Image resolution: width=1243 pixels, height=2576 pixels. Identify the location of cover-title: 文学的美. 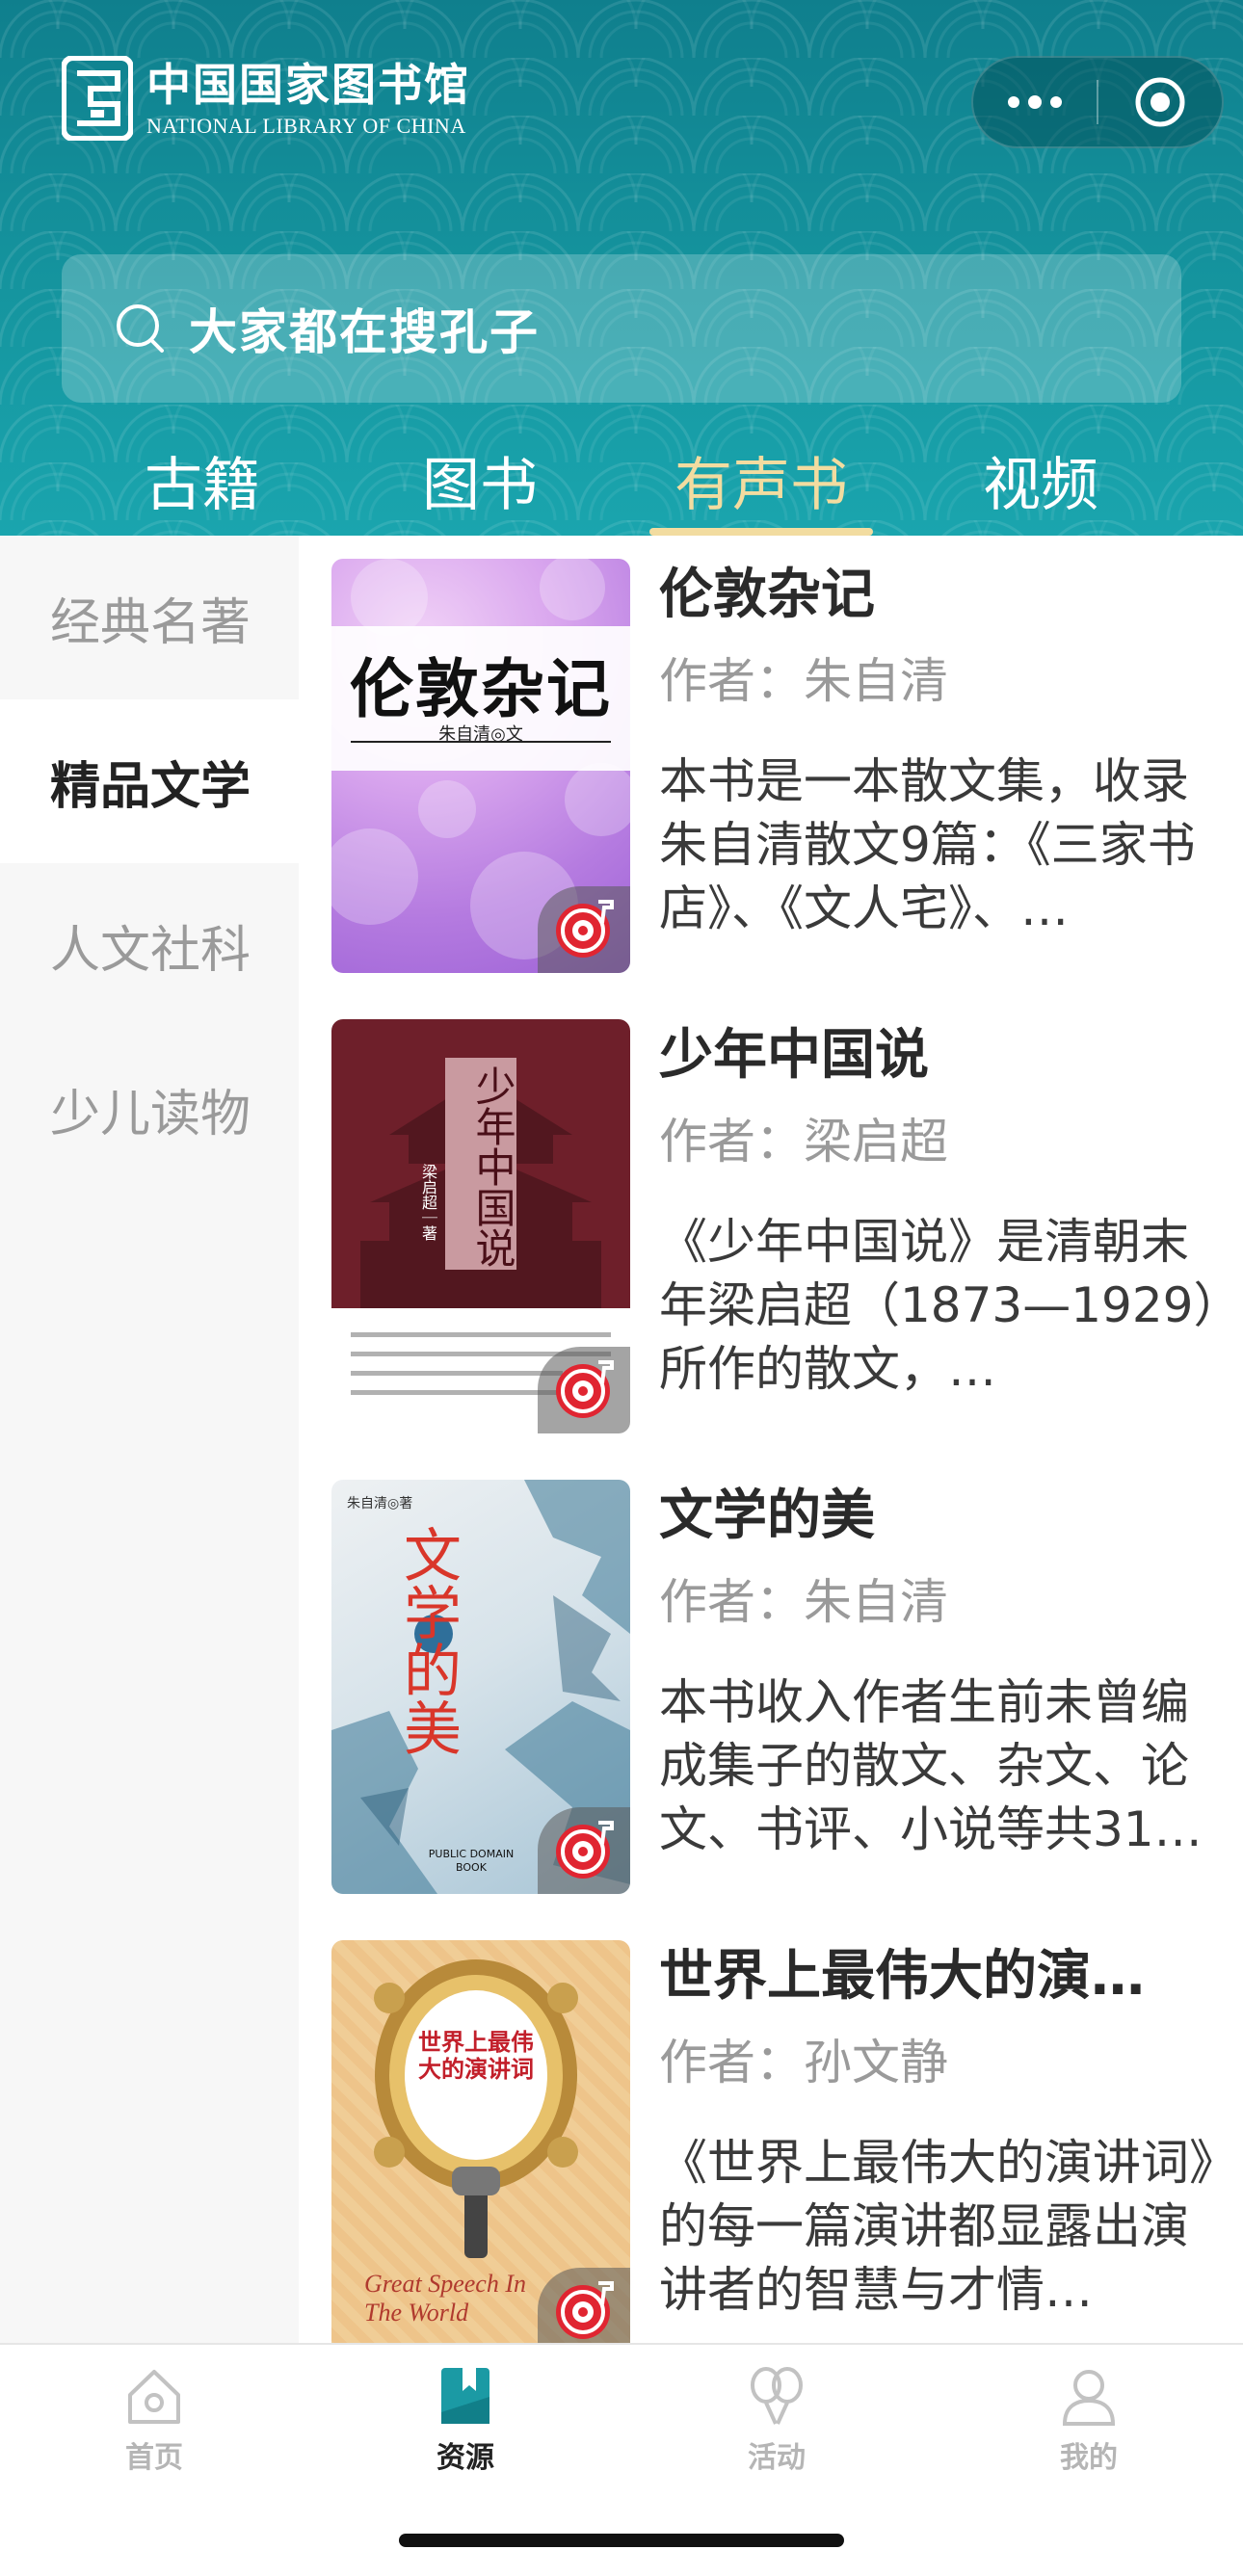
(433, 1644).